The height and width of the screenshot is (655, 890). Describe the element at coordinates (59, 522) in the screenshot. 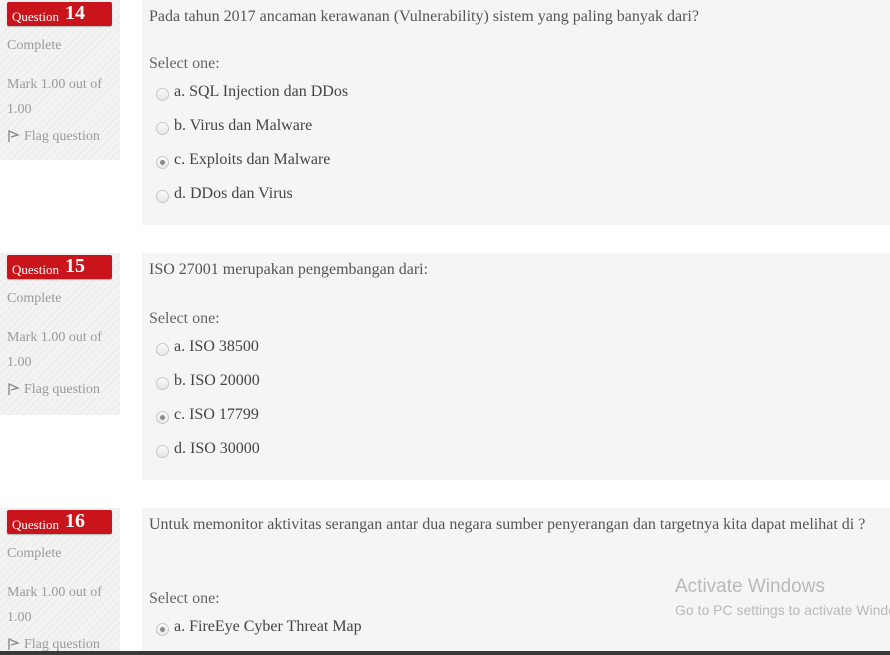

I see `question-number-badge: Question 16` at that location.